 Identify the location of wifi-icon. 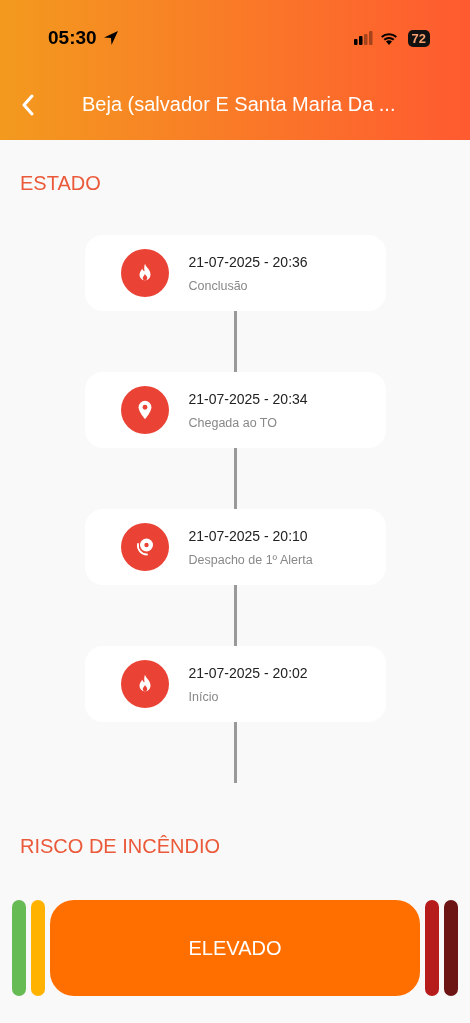
(388, 38).